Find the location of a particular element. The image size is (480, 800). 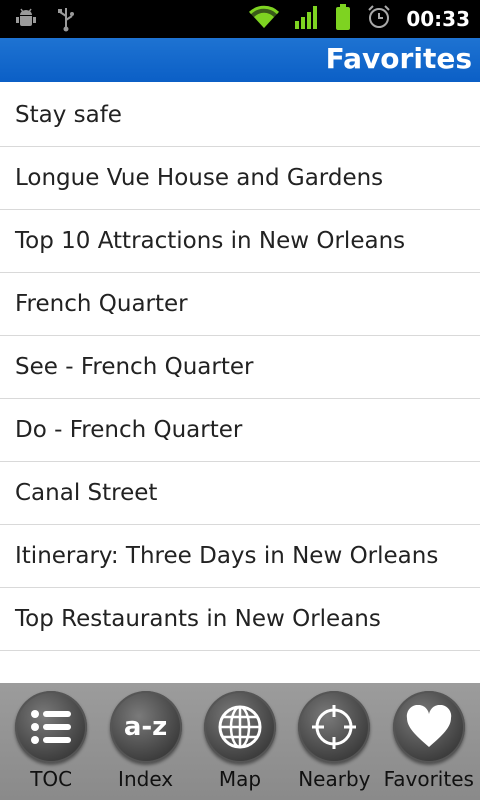

nearby-label: Nearby is located at coordinates (334, 779).